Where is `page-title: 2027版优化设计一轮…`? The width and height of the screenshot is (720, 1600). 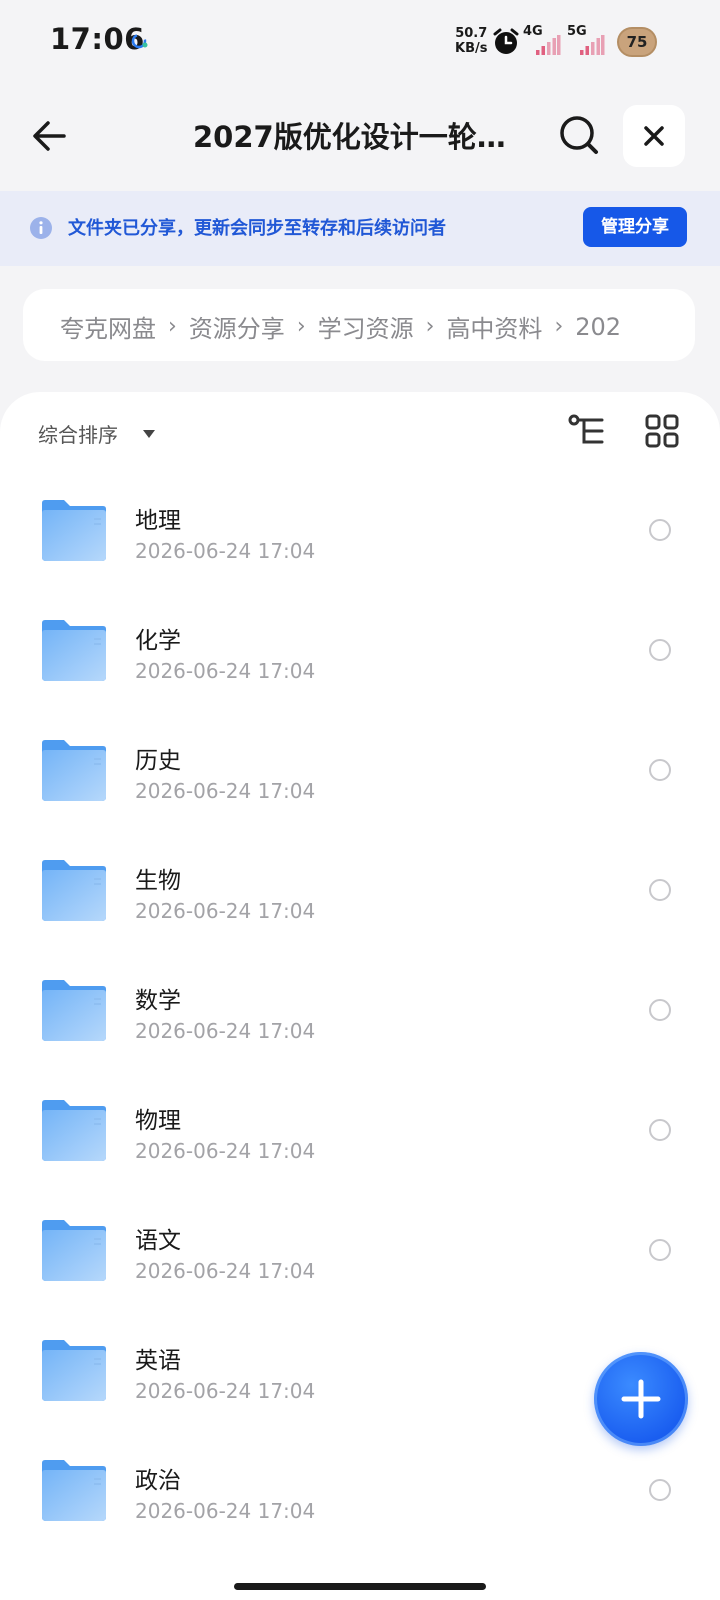
page-title: 2027版优化设计一轮… is located at coordinates (349, 137).